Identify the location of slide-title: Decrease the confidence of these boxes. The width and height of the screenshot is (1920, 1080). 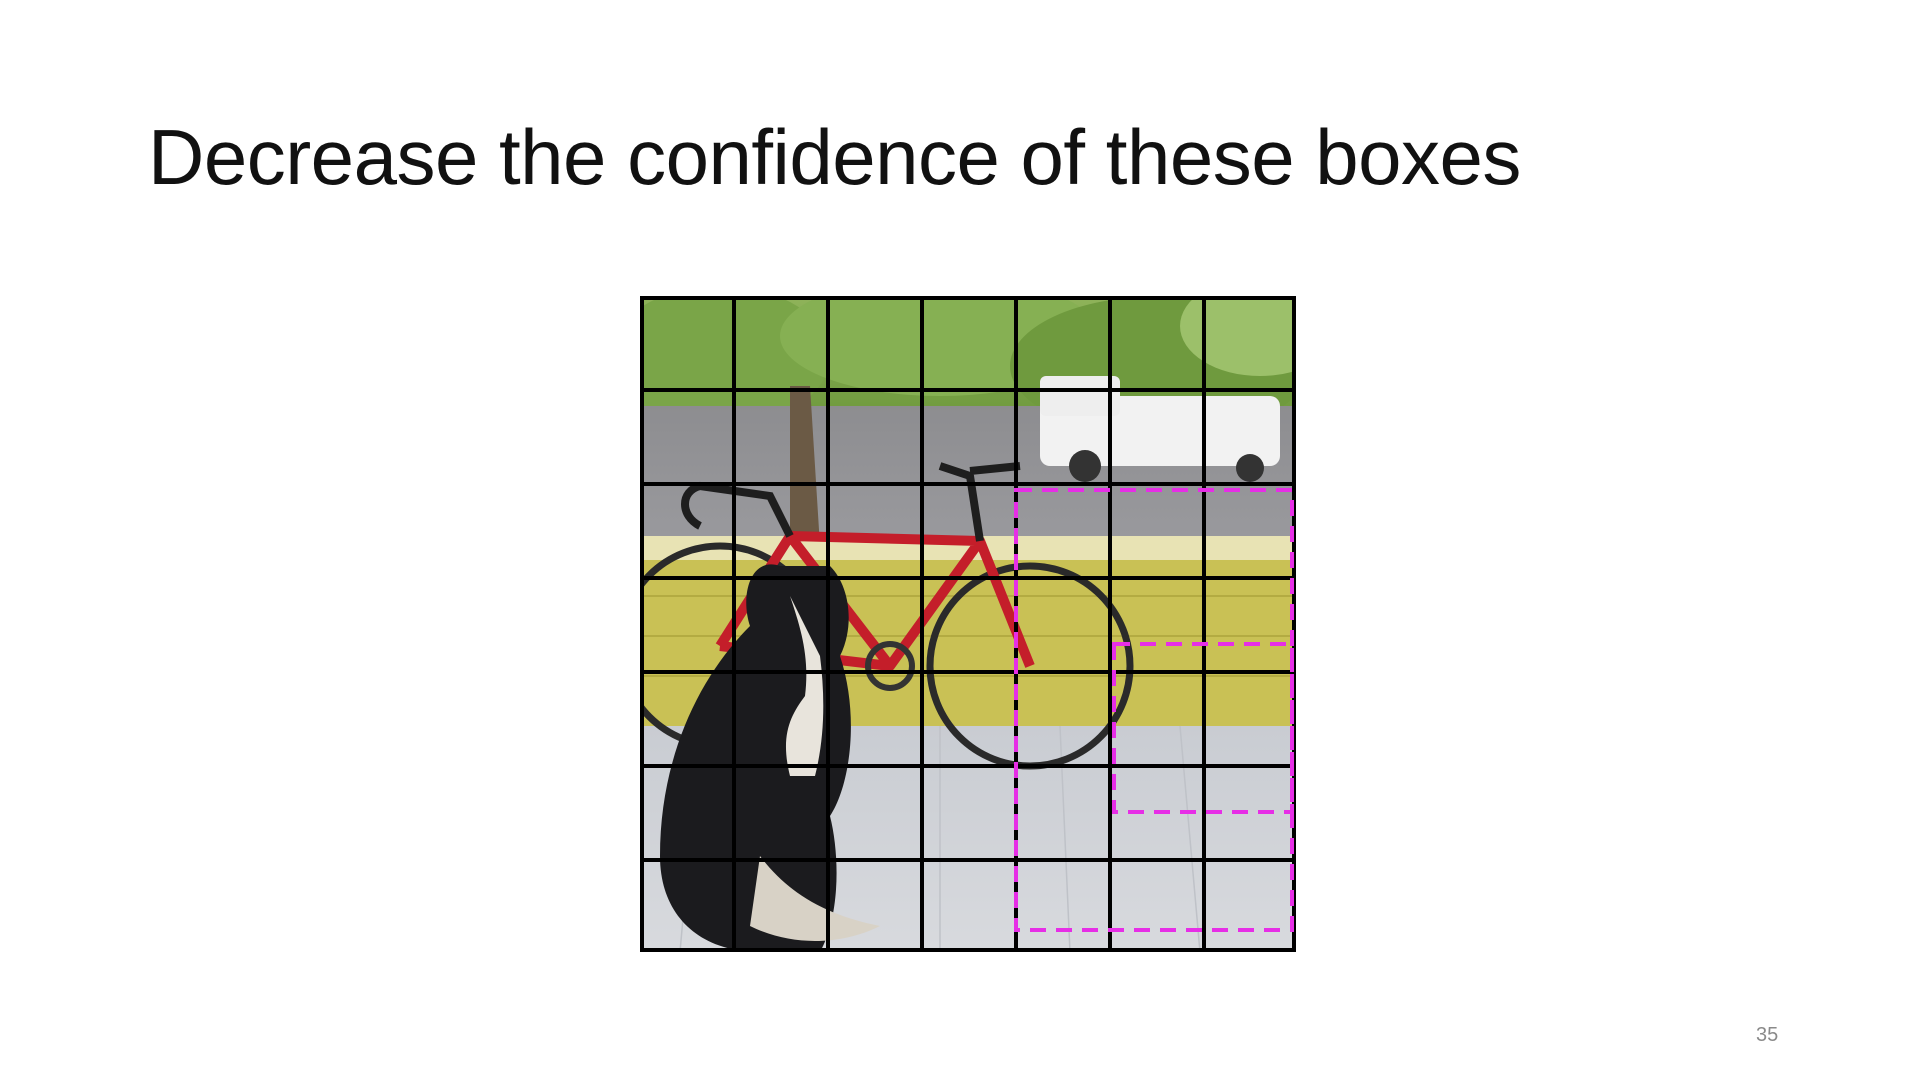
(834, 157).